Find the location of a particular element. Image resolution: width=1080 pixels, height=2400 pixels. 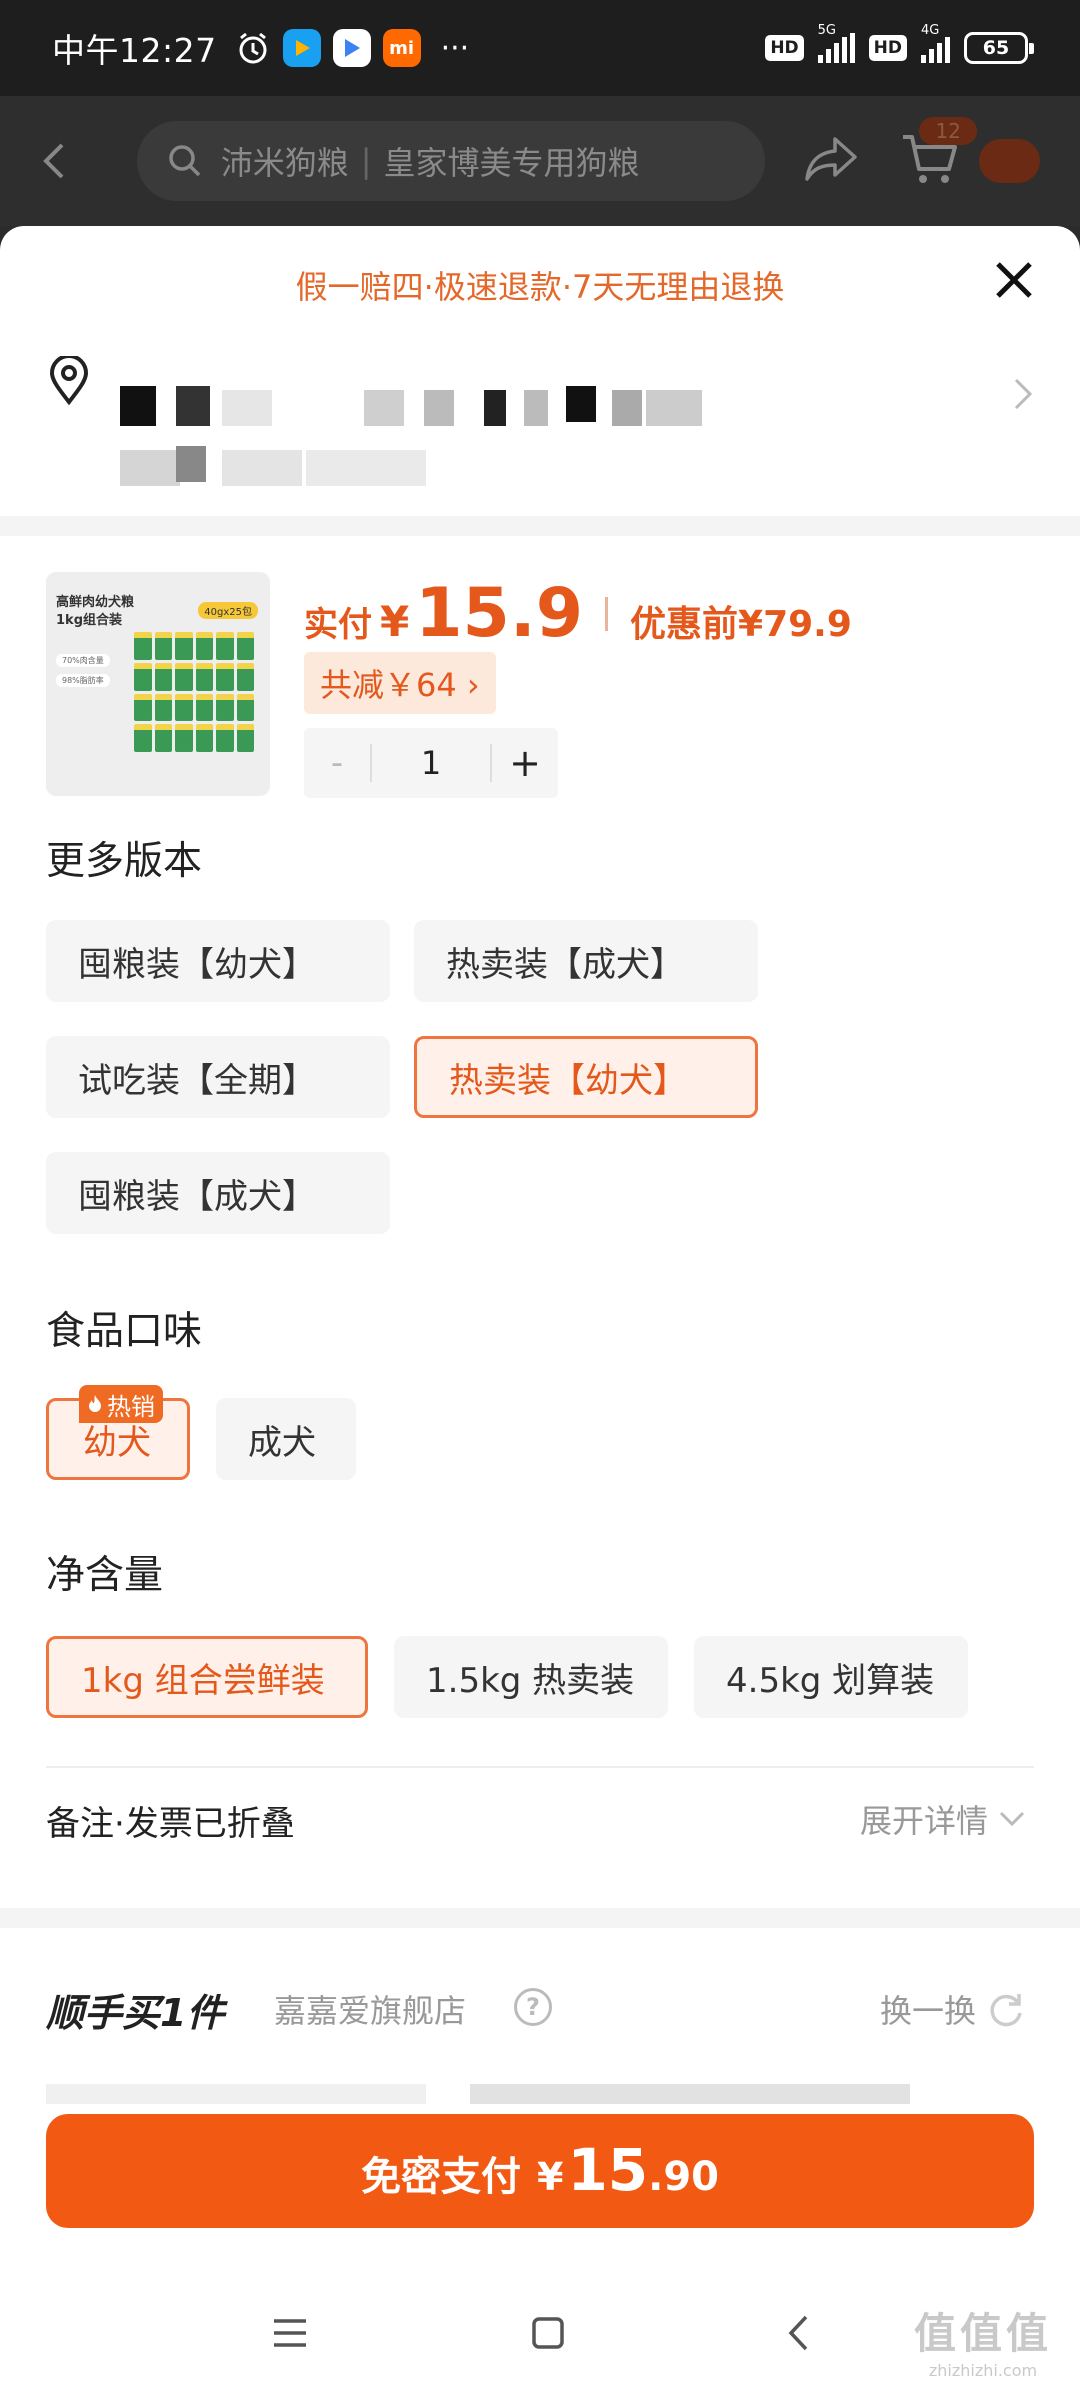

pay-price: 15.9 is located at coordinates (499, 613).